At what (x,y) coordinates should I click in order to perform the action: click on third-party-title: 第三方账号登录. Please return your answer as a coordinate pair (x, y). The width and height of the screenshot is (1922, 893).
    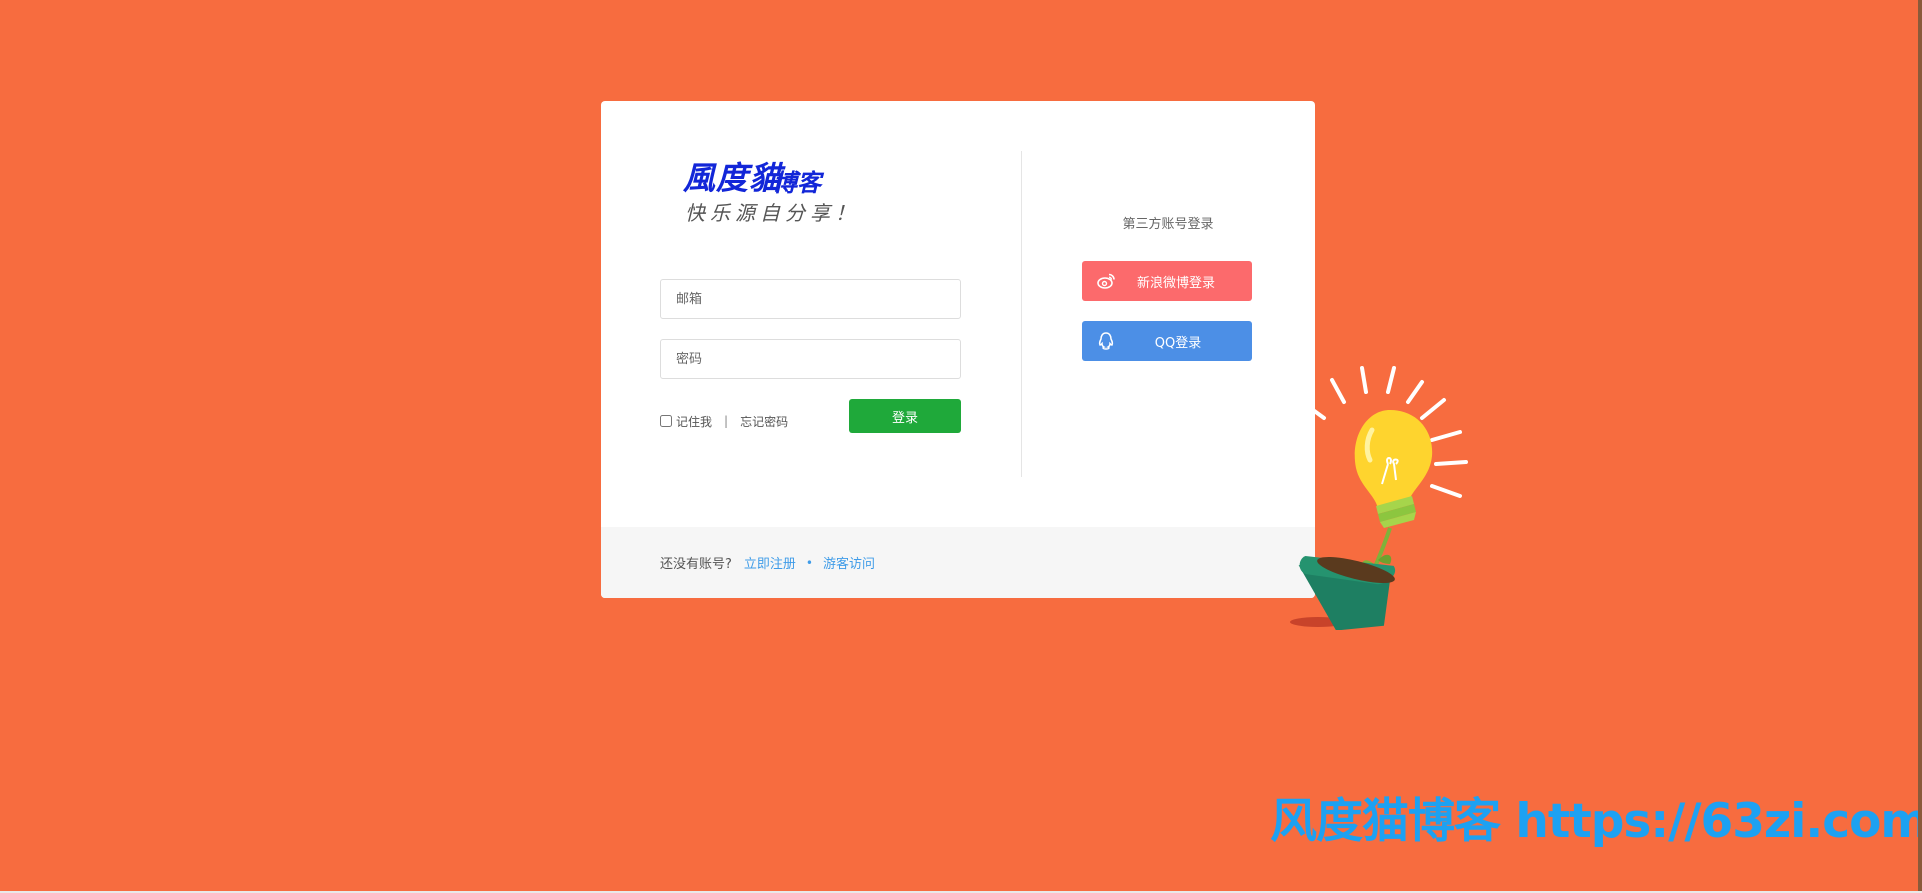
    Looking at the image, I should click on (1168, 224).